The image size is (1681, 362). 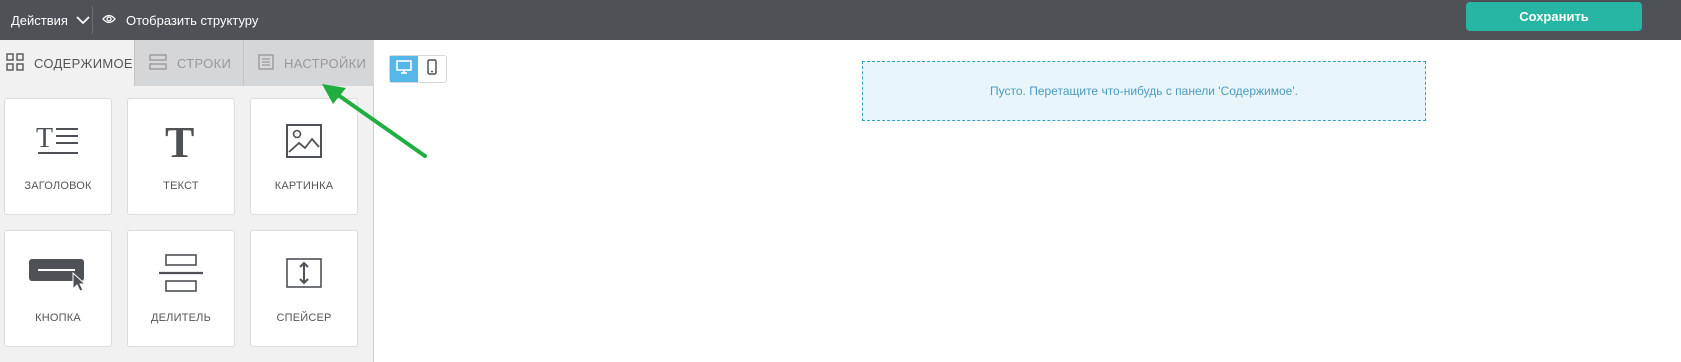 I want to click on tab-content: СОДЕРЖИМОЕ, so click(x=67, y=63).